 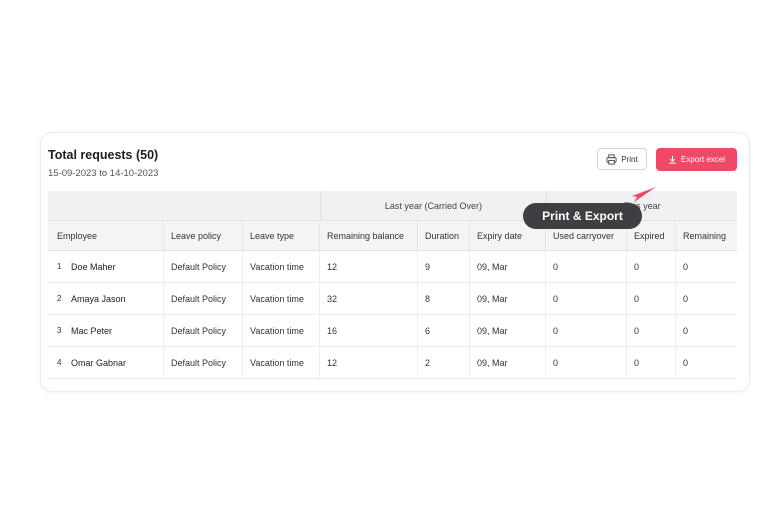 I want to click on row-index: 3, so click(x=59, y=330).